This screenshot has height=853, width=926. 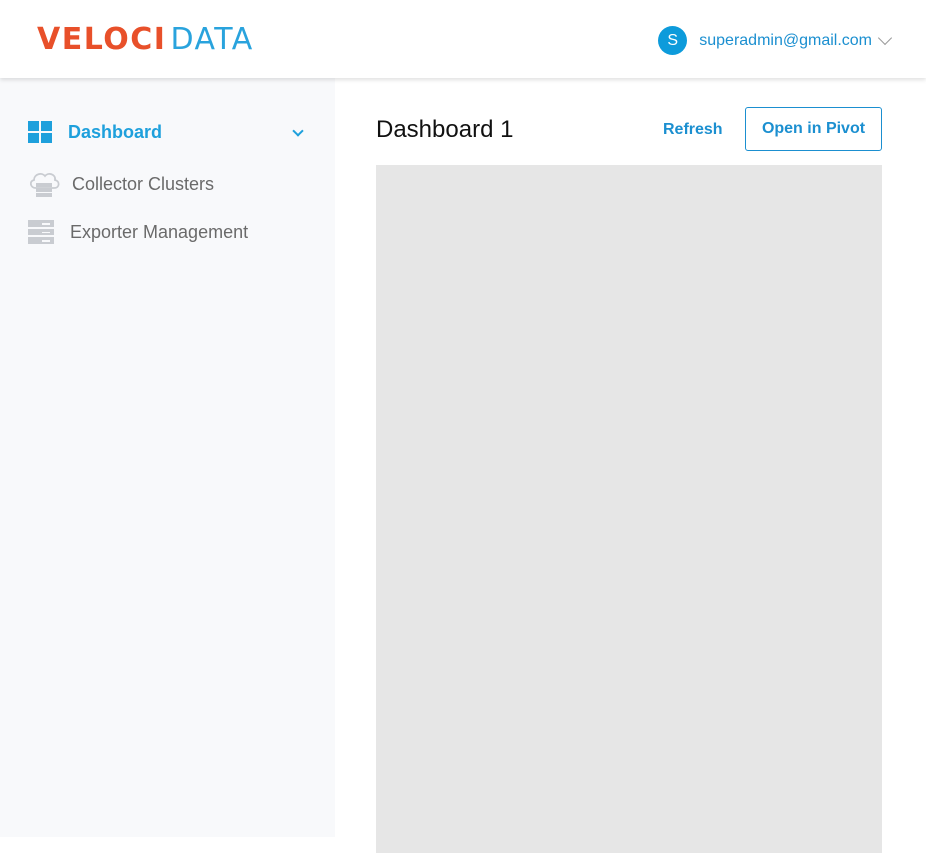 What do you see at coordinates (673, 40) in the screenshot?
I see `avatar: S` at bounding box center [673, 40].